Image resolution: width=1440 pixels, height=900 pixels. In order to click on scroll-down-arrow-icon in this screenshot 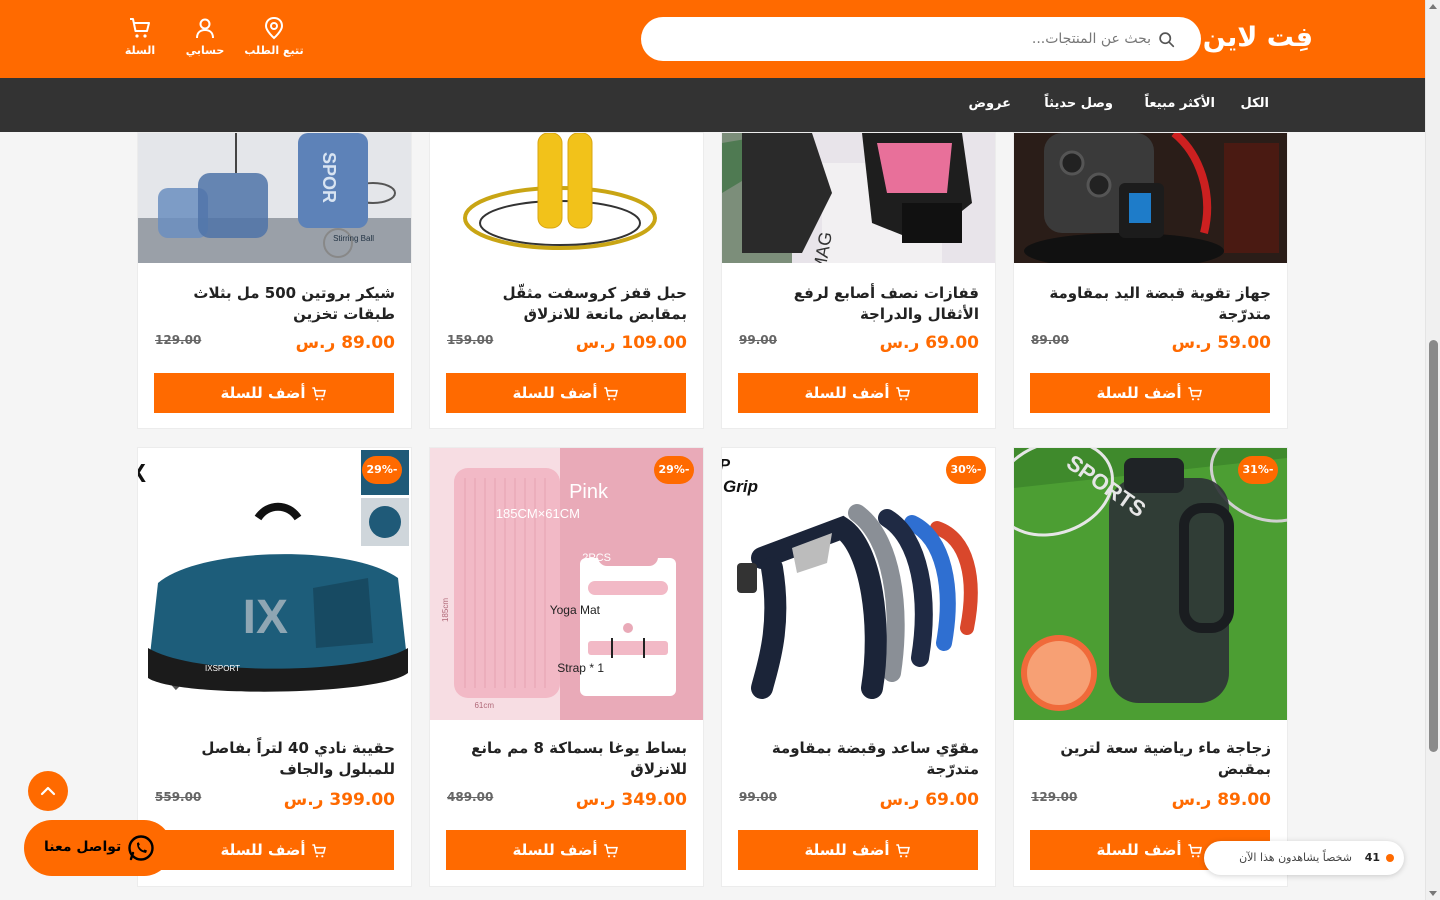, I will do `click(1433, 893)`.